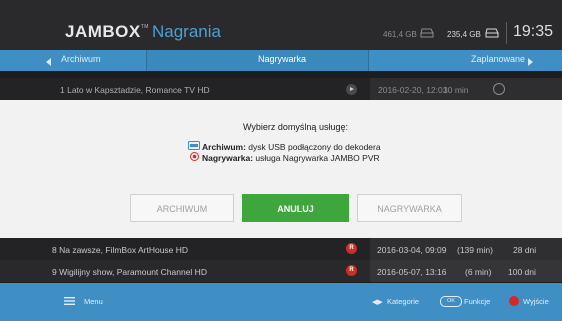 The height and width of the screenshot is (321, 562). What do you see at coordinates (412, 272) in the screenshot?
I see `recording-date: 2016-05-07, 13:16` at bounding box center [412, 272].